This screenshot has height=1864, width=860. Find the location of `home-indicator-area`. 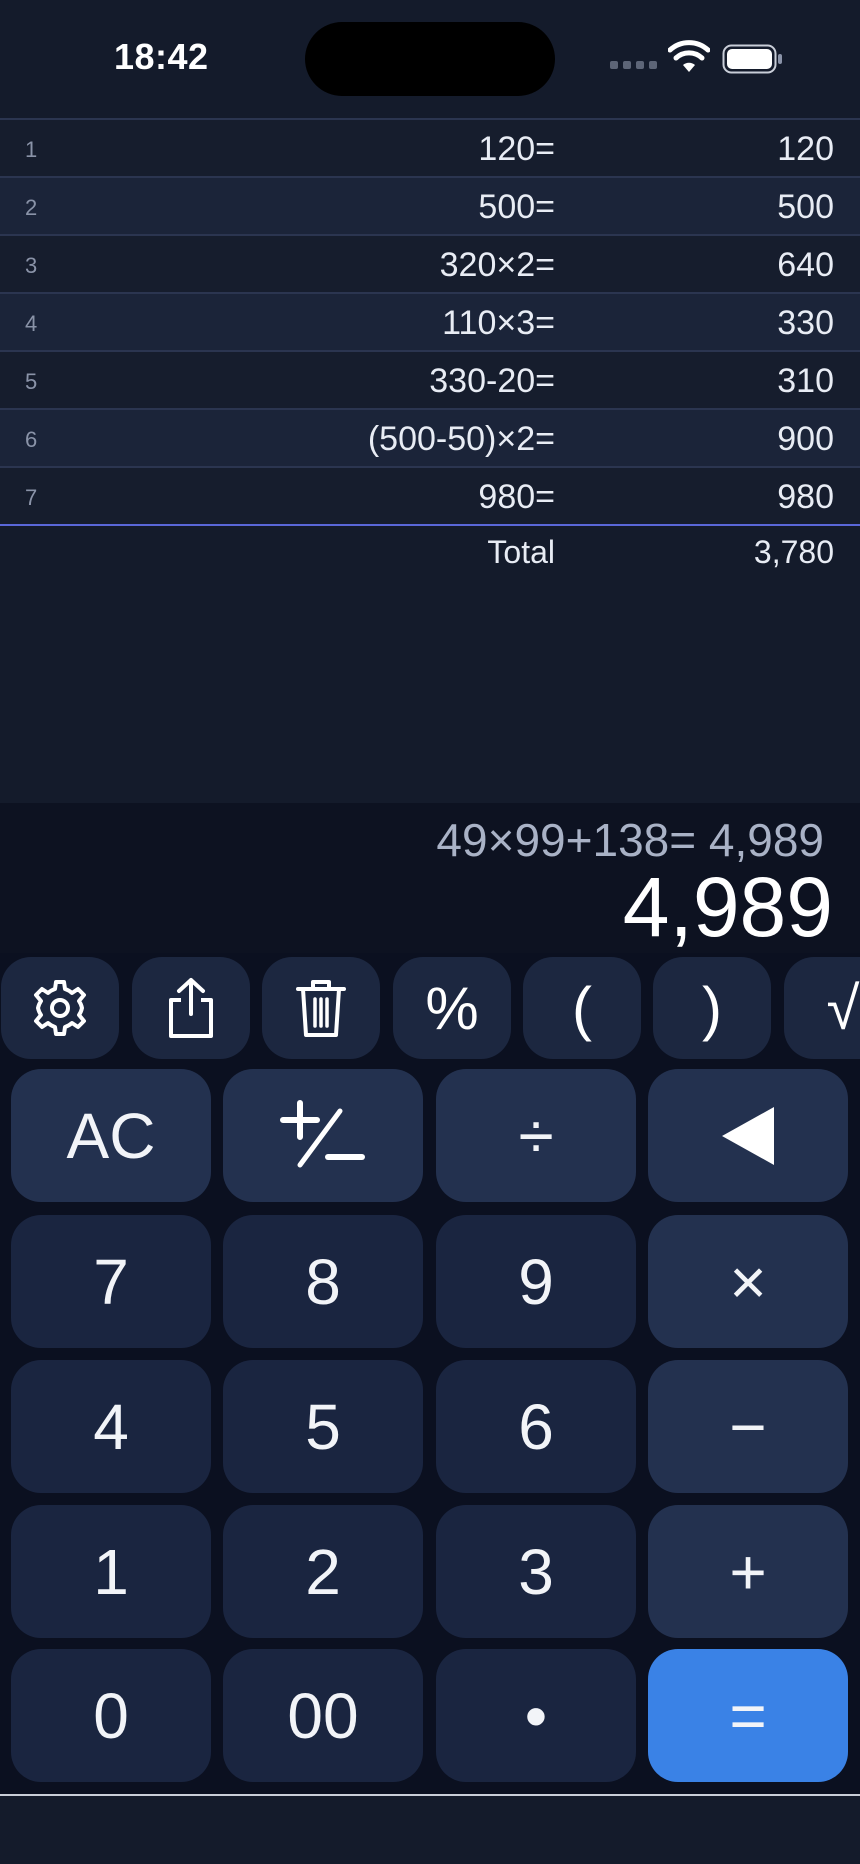

home-indicator-area is located at coordinates (430, 1830).